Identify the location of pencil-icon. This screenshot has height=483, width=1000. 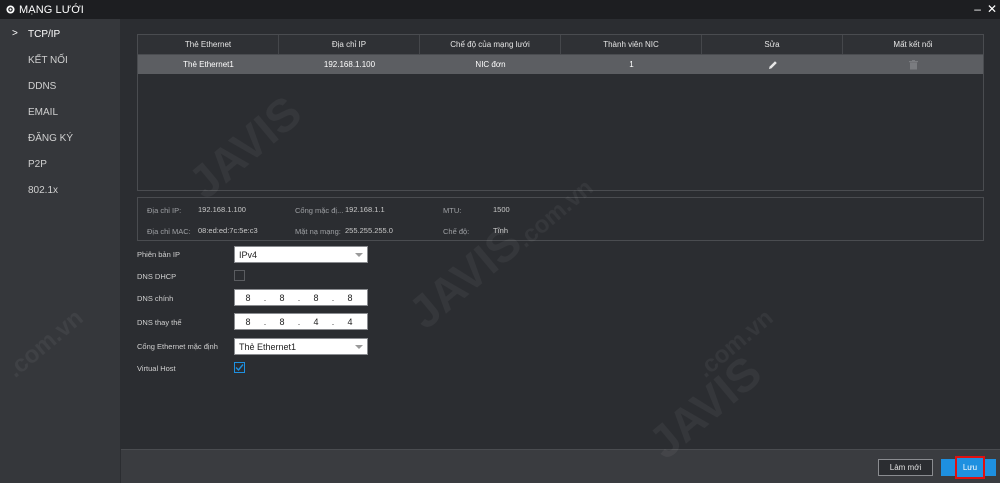
(773, 65).